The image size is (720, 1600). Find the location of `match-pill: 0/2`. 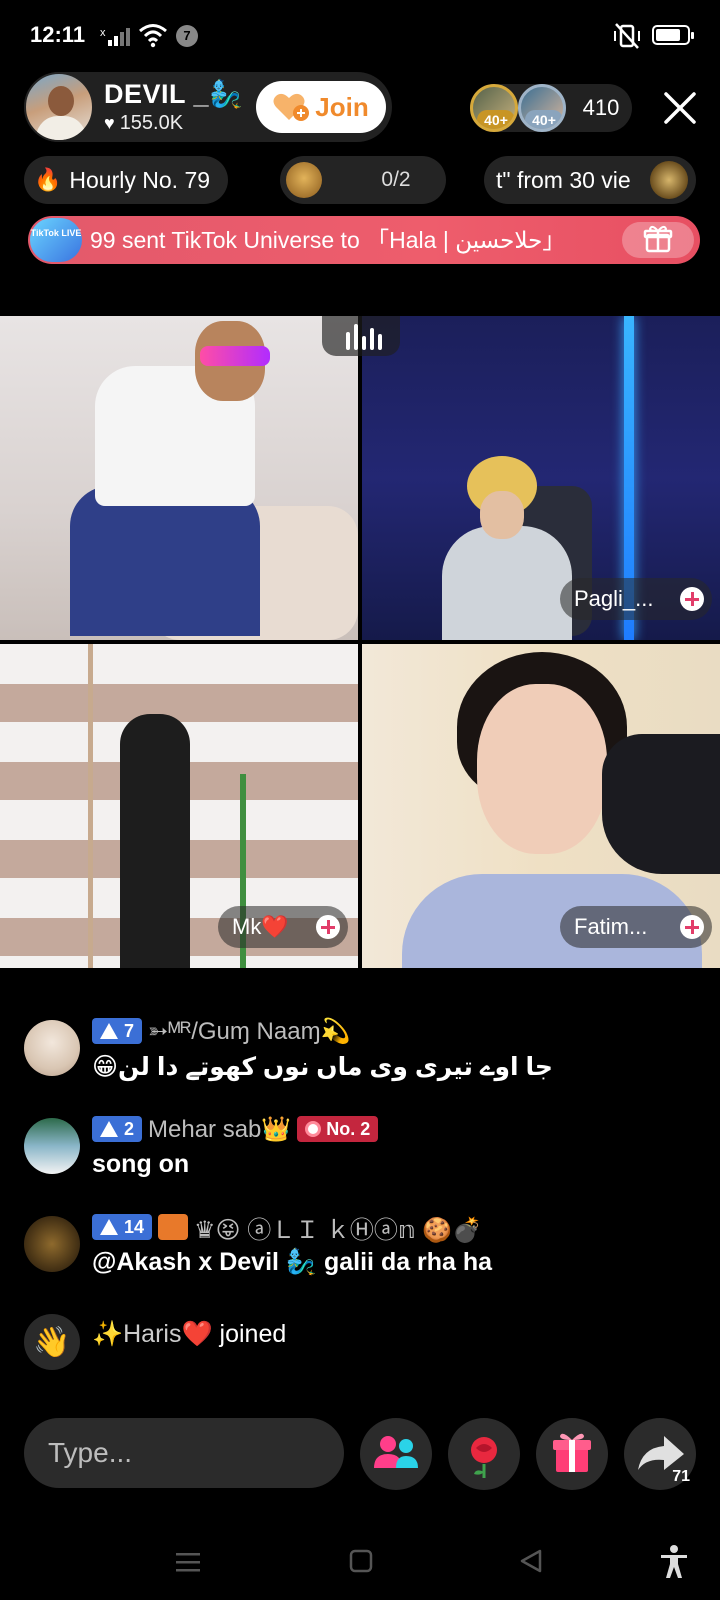

match-pill: 0/2 is located at coordinates (363, 180).